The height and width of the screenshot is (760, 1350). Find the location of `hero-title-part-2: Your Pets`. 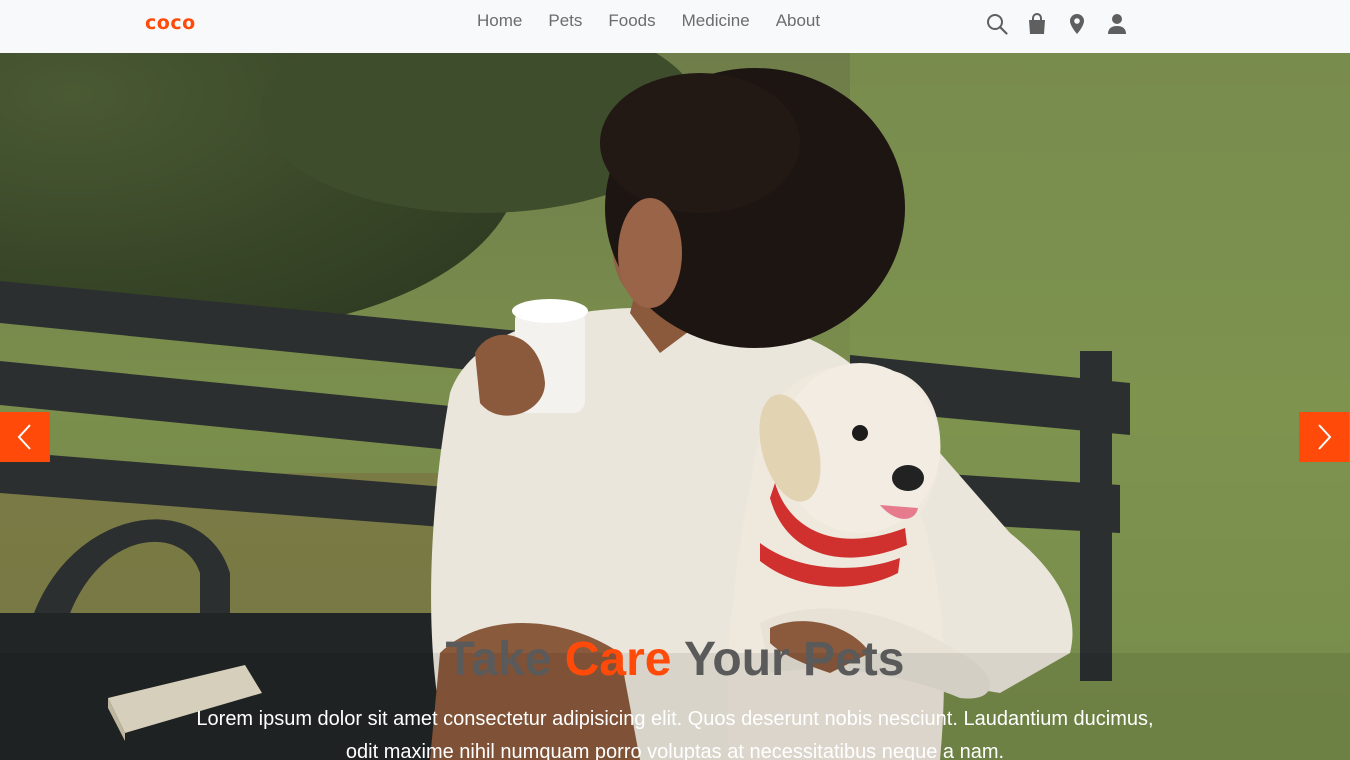

hero-title-part-2: Your Pets is located at coordinates (788, 659).